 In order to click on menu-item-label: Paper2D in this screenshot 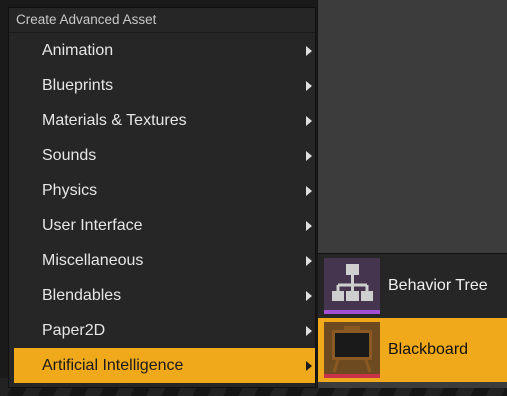, I will do `click(74, 330)`.